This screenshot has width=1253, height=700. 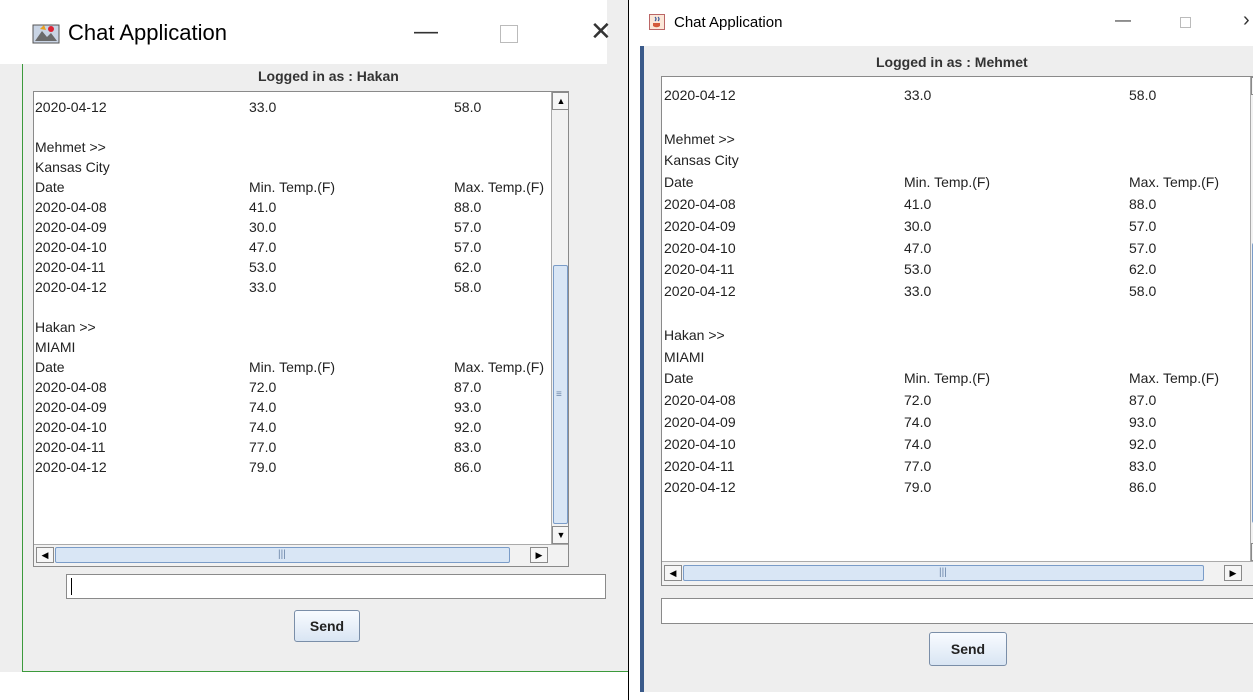 I want to click on java-cup-icon, so click(x=657, y=22).